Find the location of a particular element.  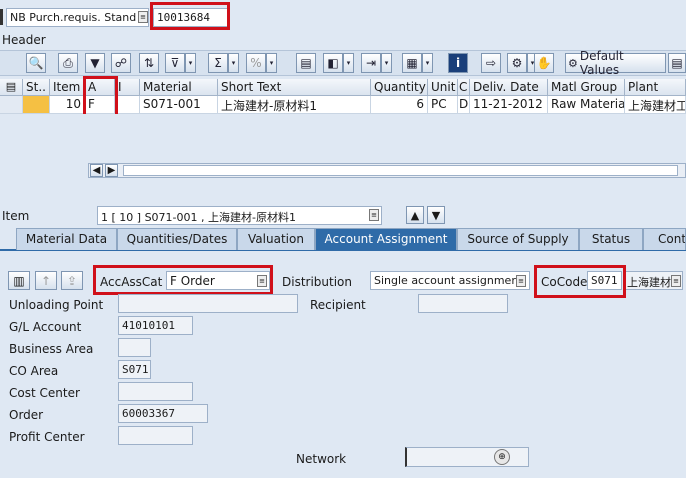

cell-item: 10 is located at coordinates (67, 105).